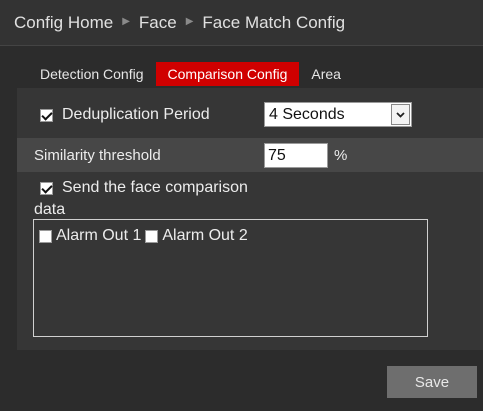 This screenshot has height=411, width=483. Describe the element at coordinates (227, 74) in the screenshot. I see `tab-comparison-config: Comparison Config` at that location.